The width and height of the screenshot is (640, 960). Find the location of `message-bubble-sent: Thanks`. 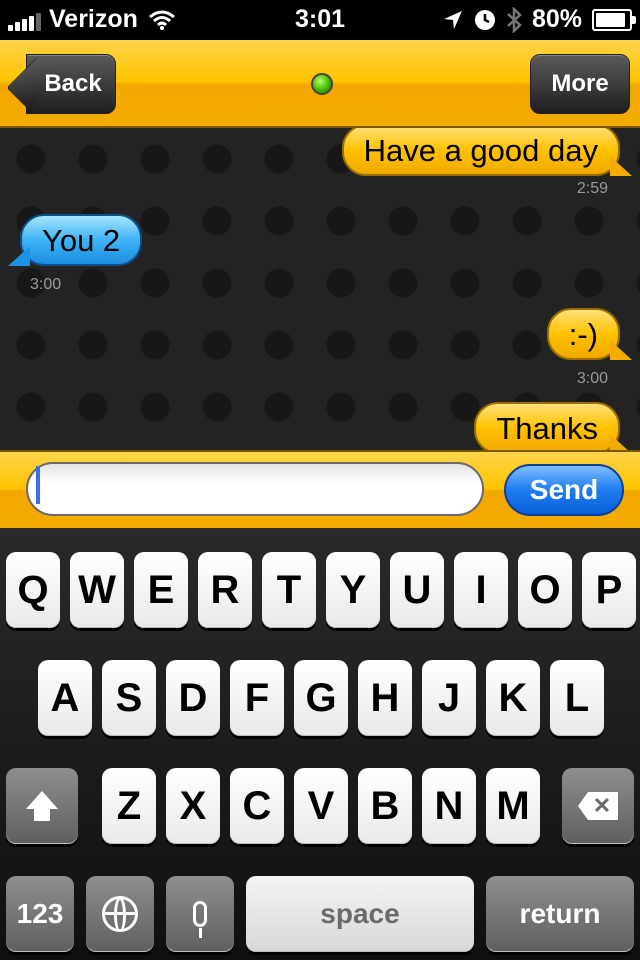

message-bubble-sent: Thanks is located at coordinates (553, 426).